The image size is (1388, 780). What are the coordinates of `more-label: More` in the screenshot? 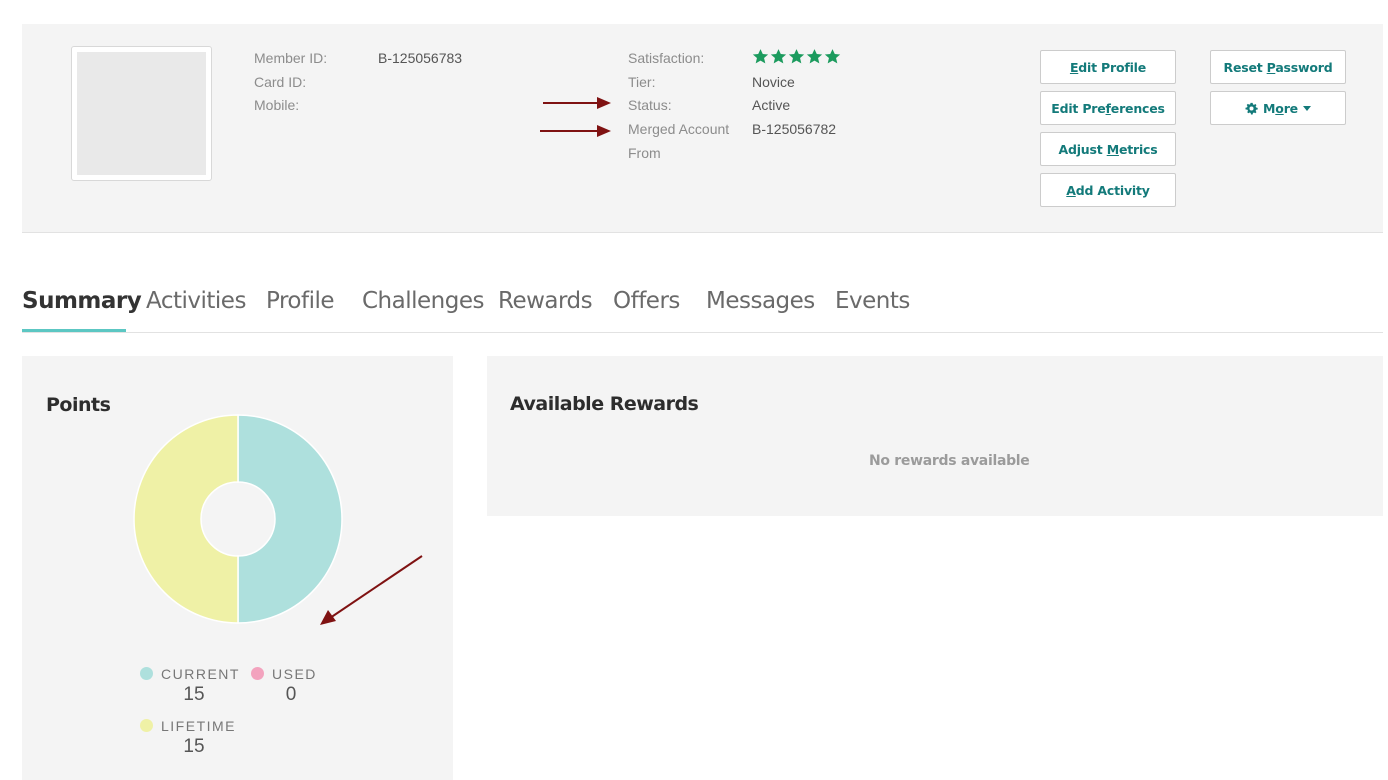 It's located at (1280, 108).